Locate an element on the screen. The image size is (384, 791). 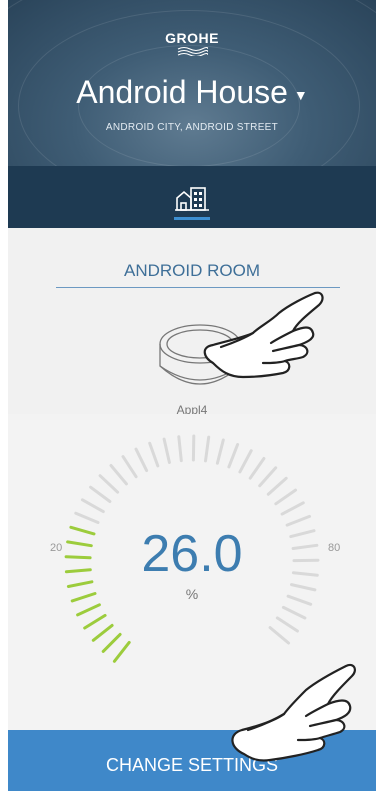
gauge-unit: % is located at coordinates (192, 594).